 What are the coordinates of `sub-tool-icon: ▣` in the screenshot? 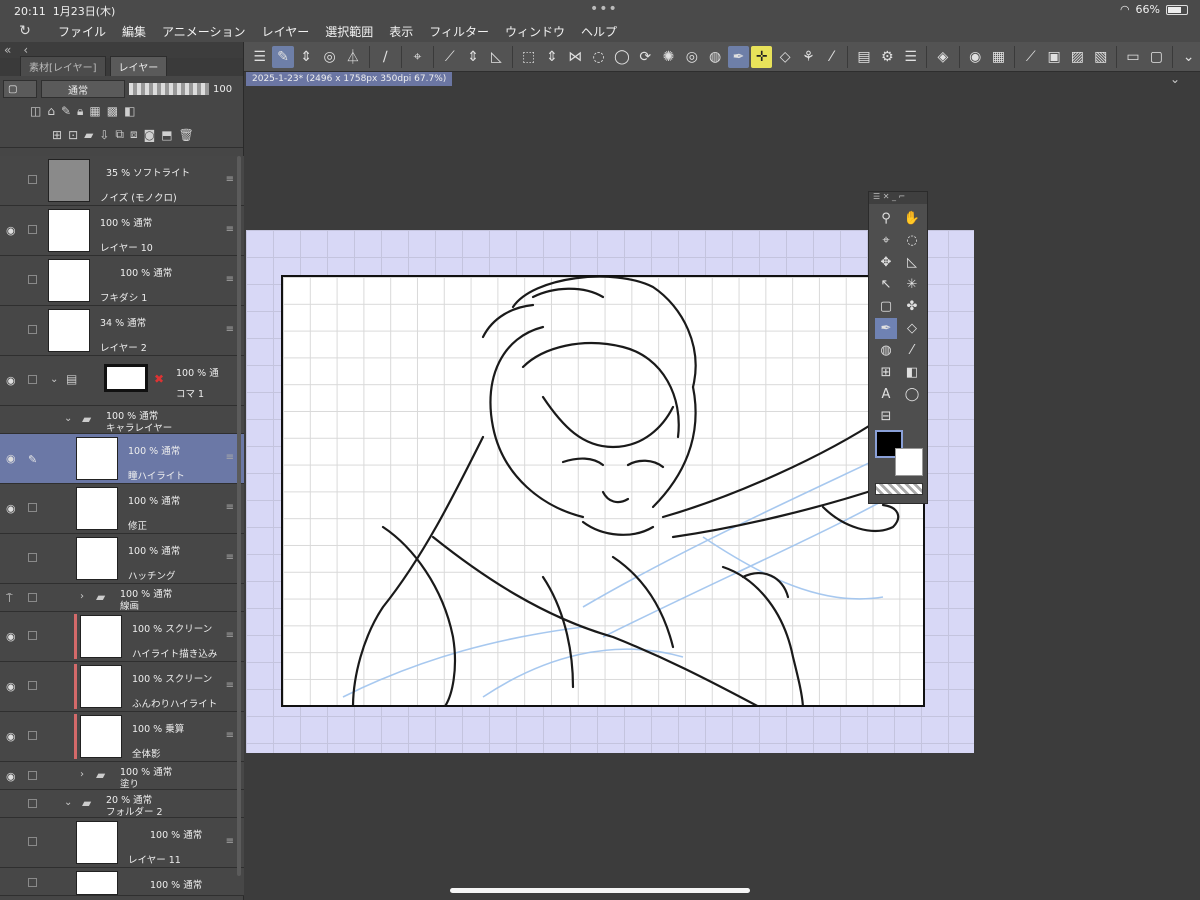 It's located at (1053, 57).